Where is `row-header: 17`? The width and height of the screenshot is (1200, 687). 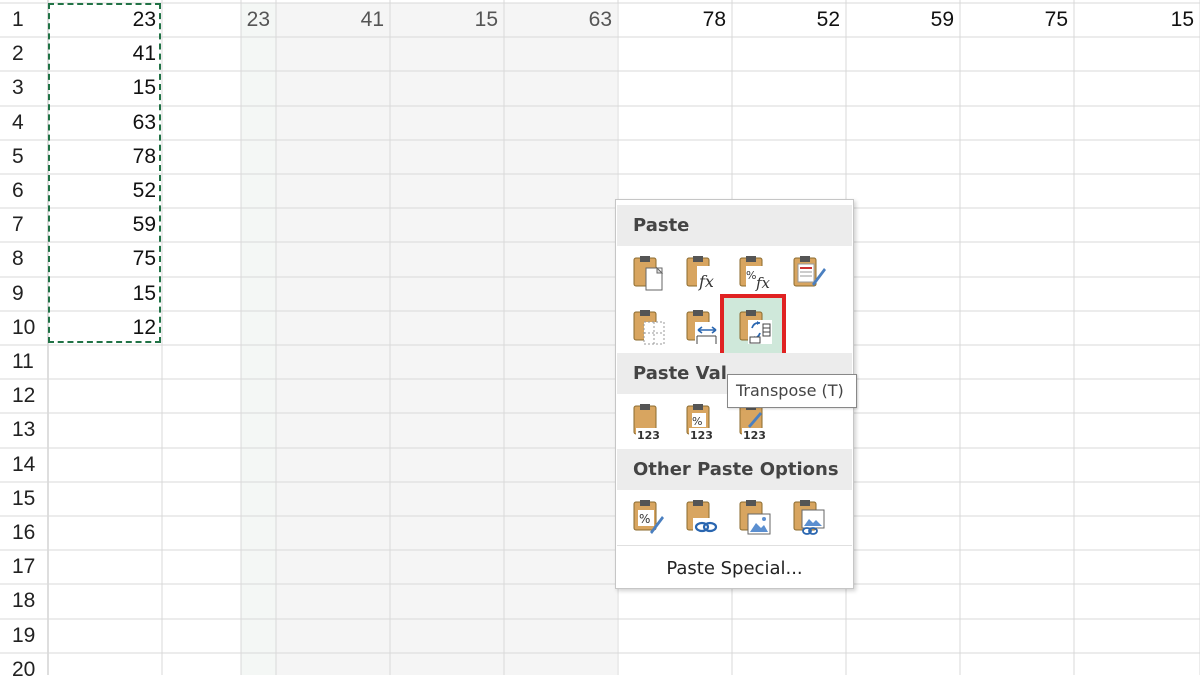
row-header: 17 is located at coordinates (24, 567).